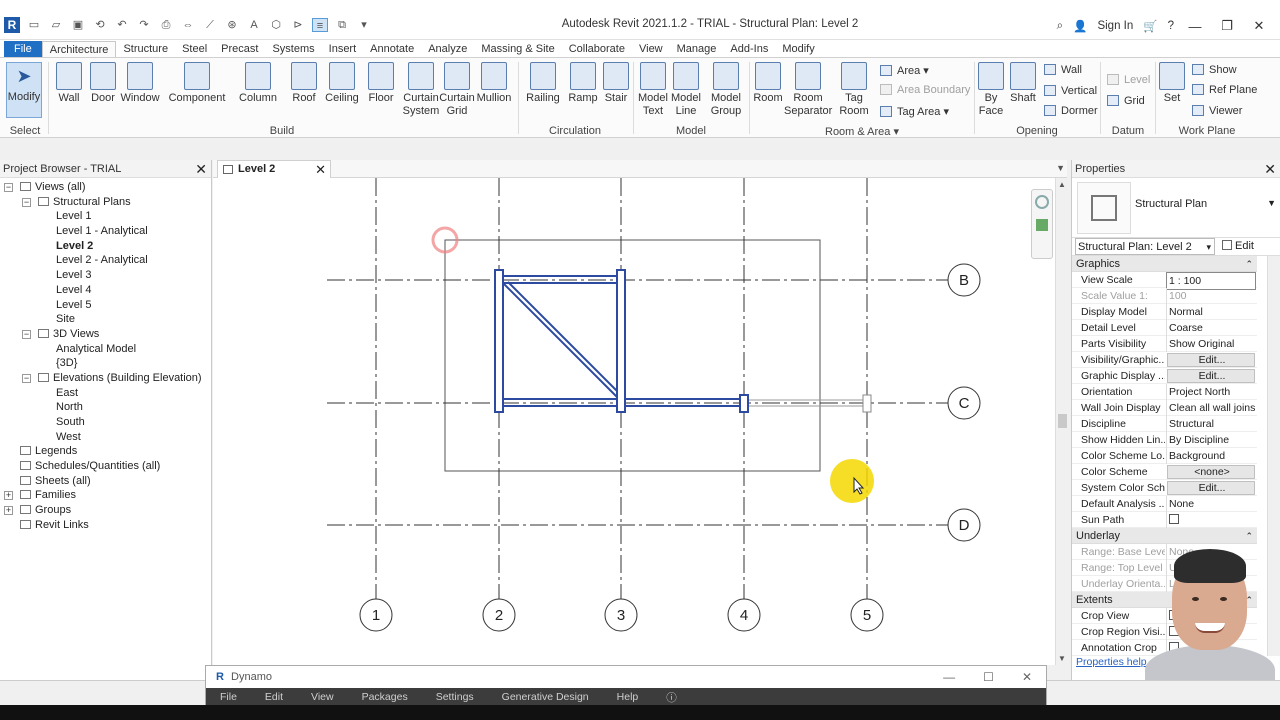  What do you see at coordinates (105, 334) in the screenshot?
I see `tree-item-3d-views: − 3D Views` at bounding box center [105, 334].